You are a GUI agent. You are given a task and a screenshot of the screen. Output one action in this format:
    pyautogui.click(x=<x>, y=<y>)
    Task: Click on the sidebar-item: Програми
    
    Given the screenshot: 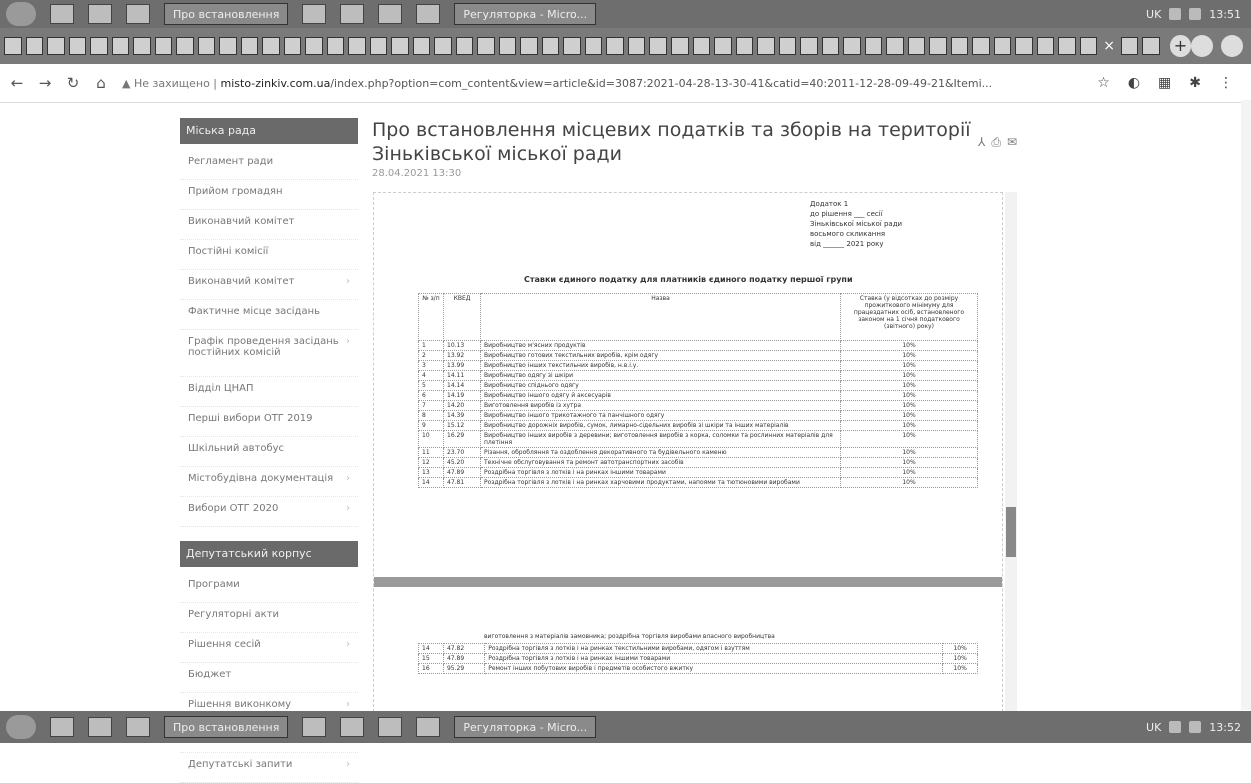 What is the action you would take?
    pyautogui.click(x=269, y=588)
    